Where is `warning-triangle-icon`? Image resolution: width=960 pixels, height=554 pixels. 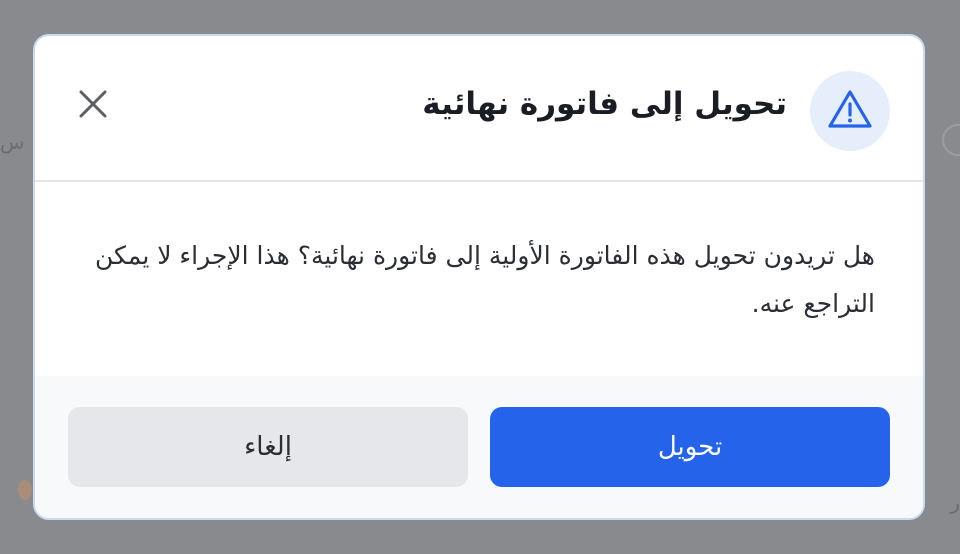 warning-triangle-icon is located at coordinates (850, 111).